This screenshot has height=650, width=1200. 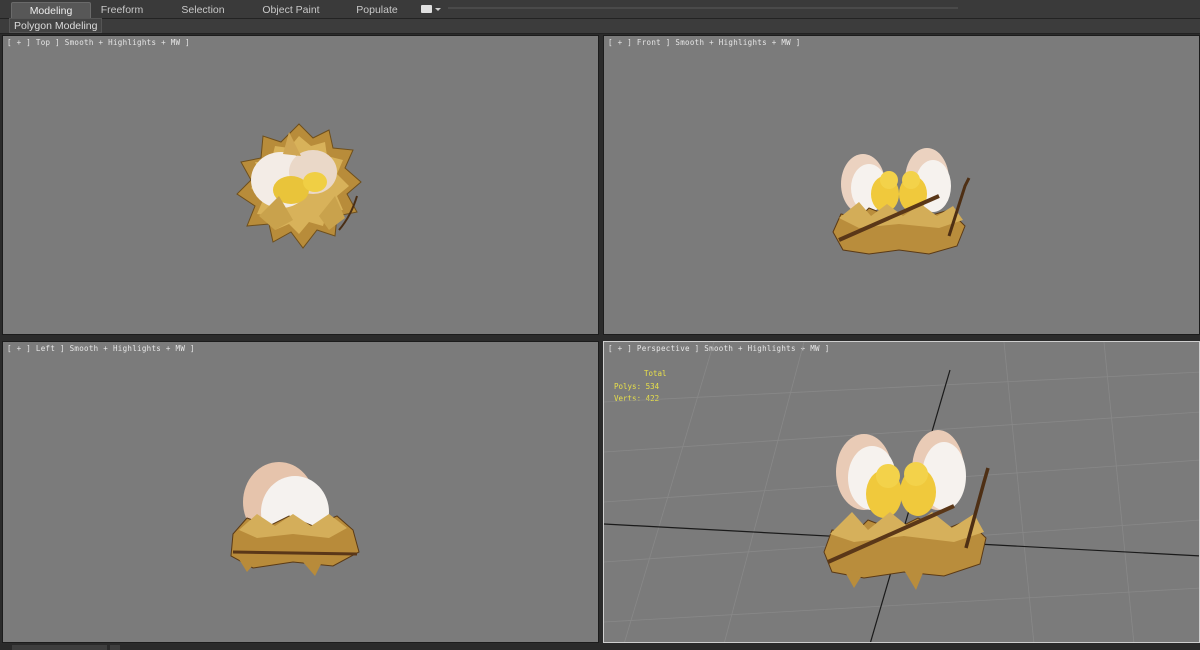 What do you see at coordinates (51, 10) in the screenshot?
I see `tab-modeling: Modeling` at bounding box center [51, 10].